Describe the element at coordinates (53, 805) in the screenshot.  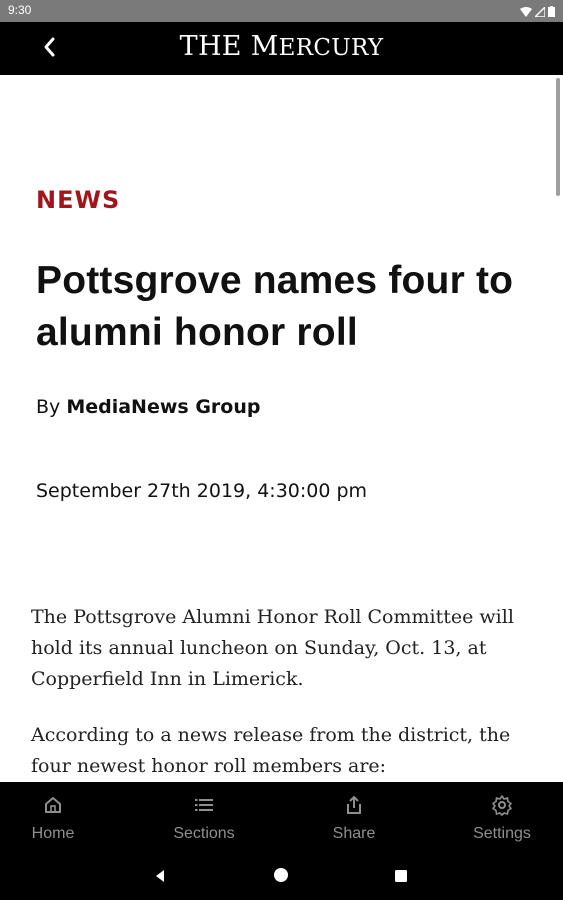
I see `home-icon` at that location.